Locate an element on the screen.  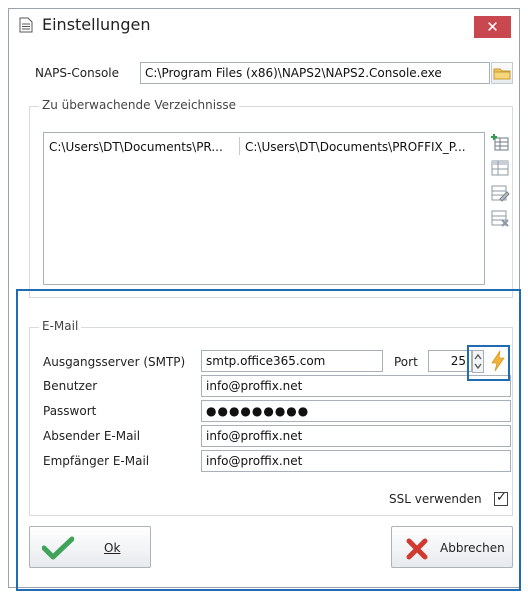
close-button: ✕ is located at coordinates (492, 27).